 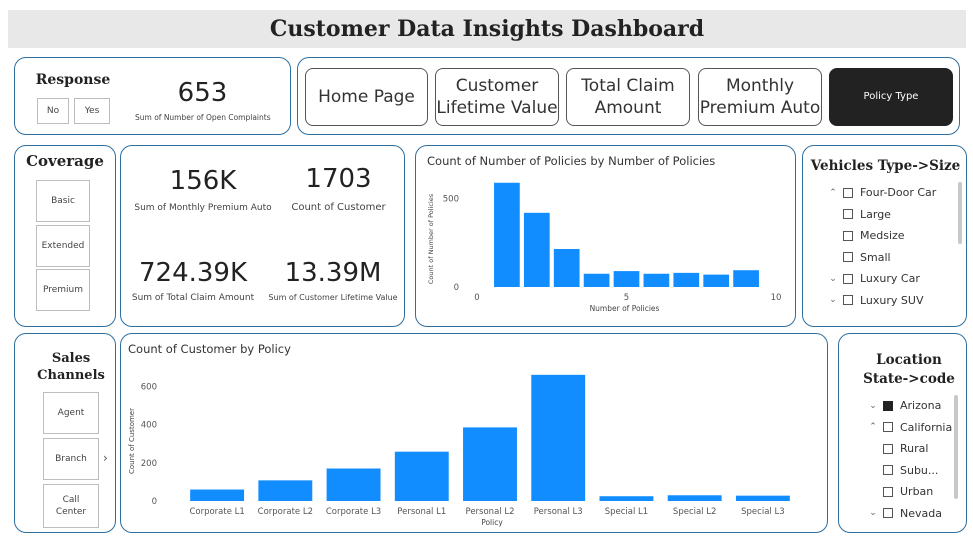 I want to click on kpi-customer-count-label: Count of Customer, so click(x=338, y=207).